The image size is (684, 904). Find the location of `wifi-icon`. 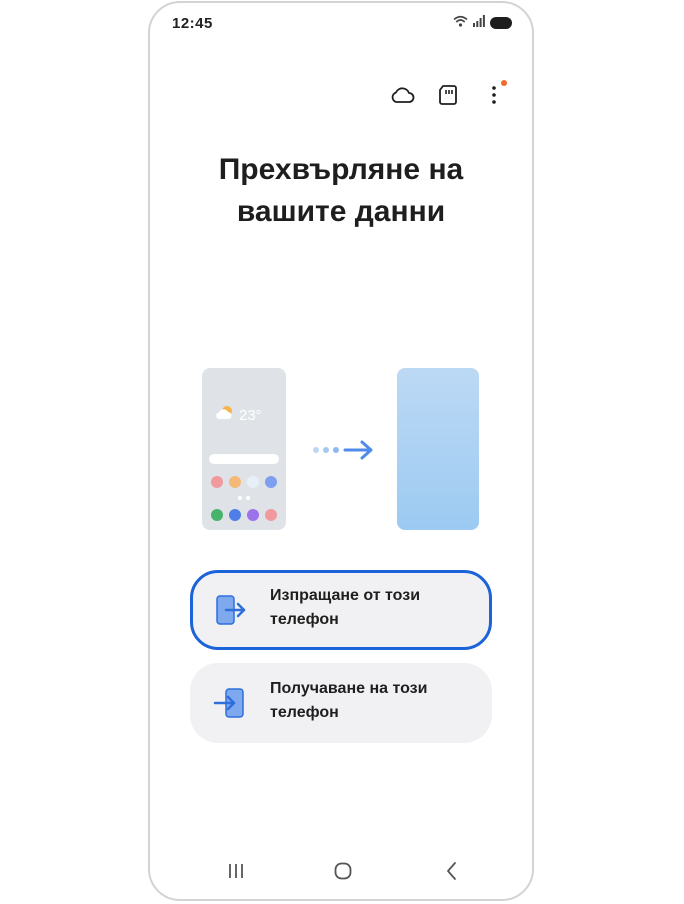

wifi-icon is located at coordinates (460, 23).